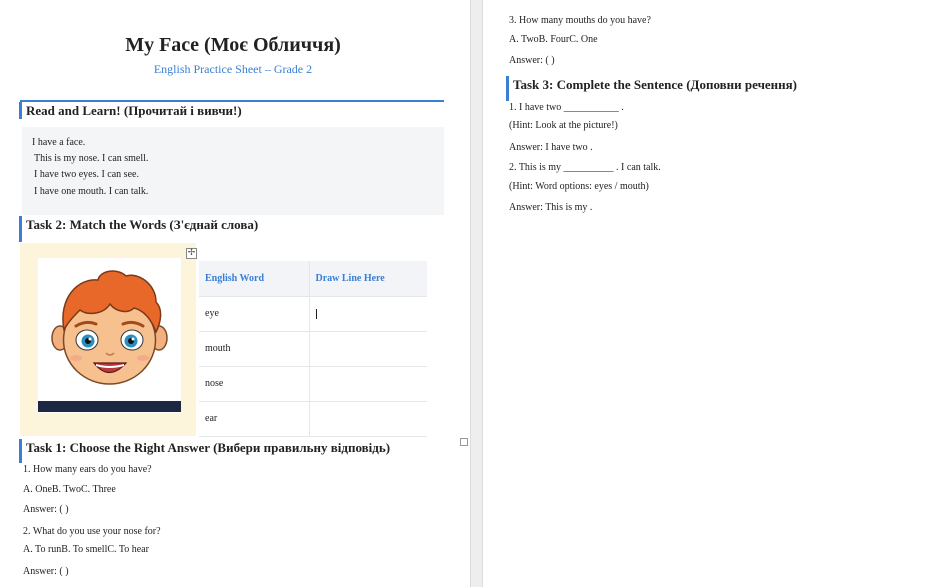 The height and width of the screenshot is (587, 940). I want to click on question-options: A. To runB. To smellC. To hear, so click(86, 549).